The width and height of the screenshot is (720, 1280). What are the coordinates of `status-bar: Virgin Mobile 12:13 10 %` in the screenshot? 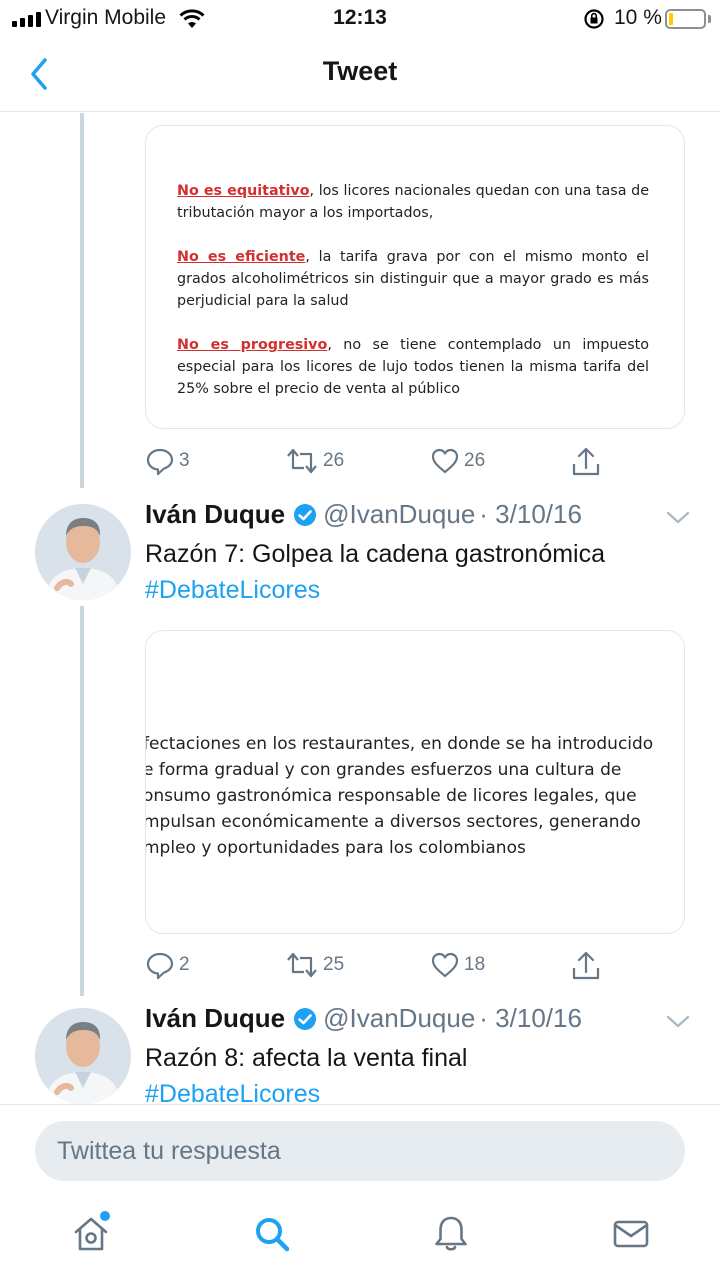 It's located at (360, 19).